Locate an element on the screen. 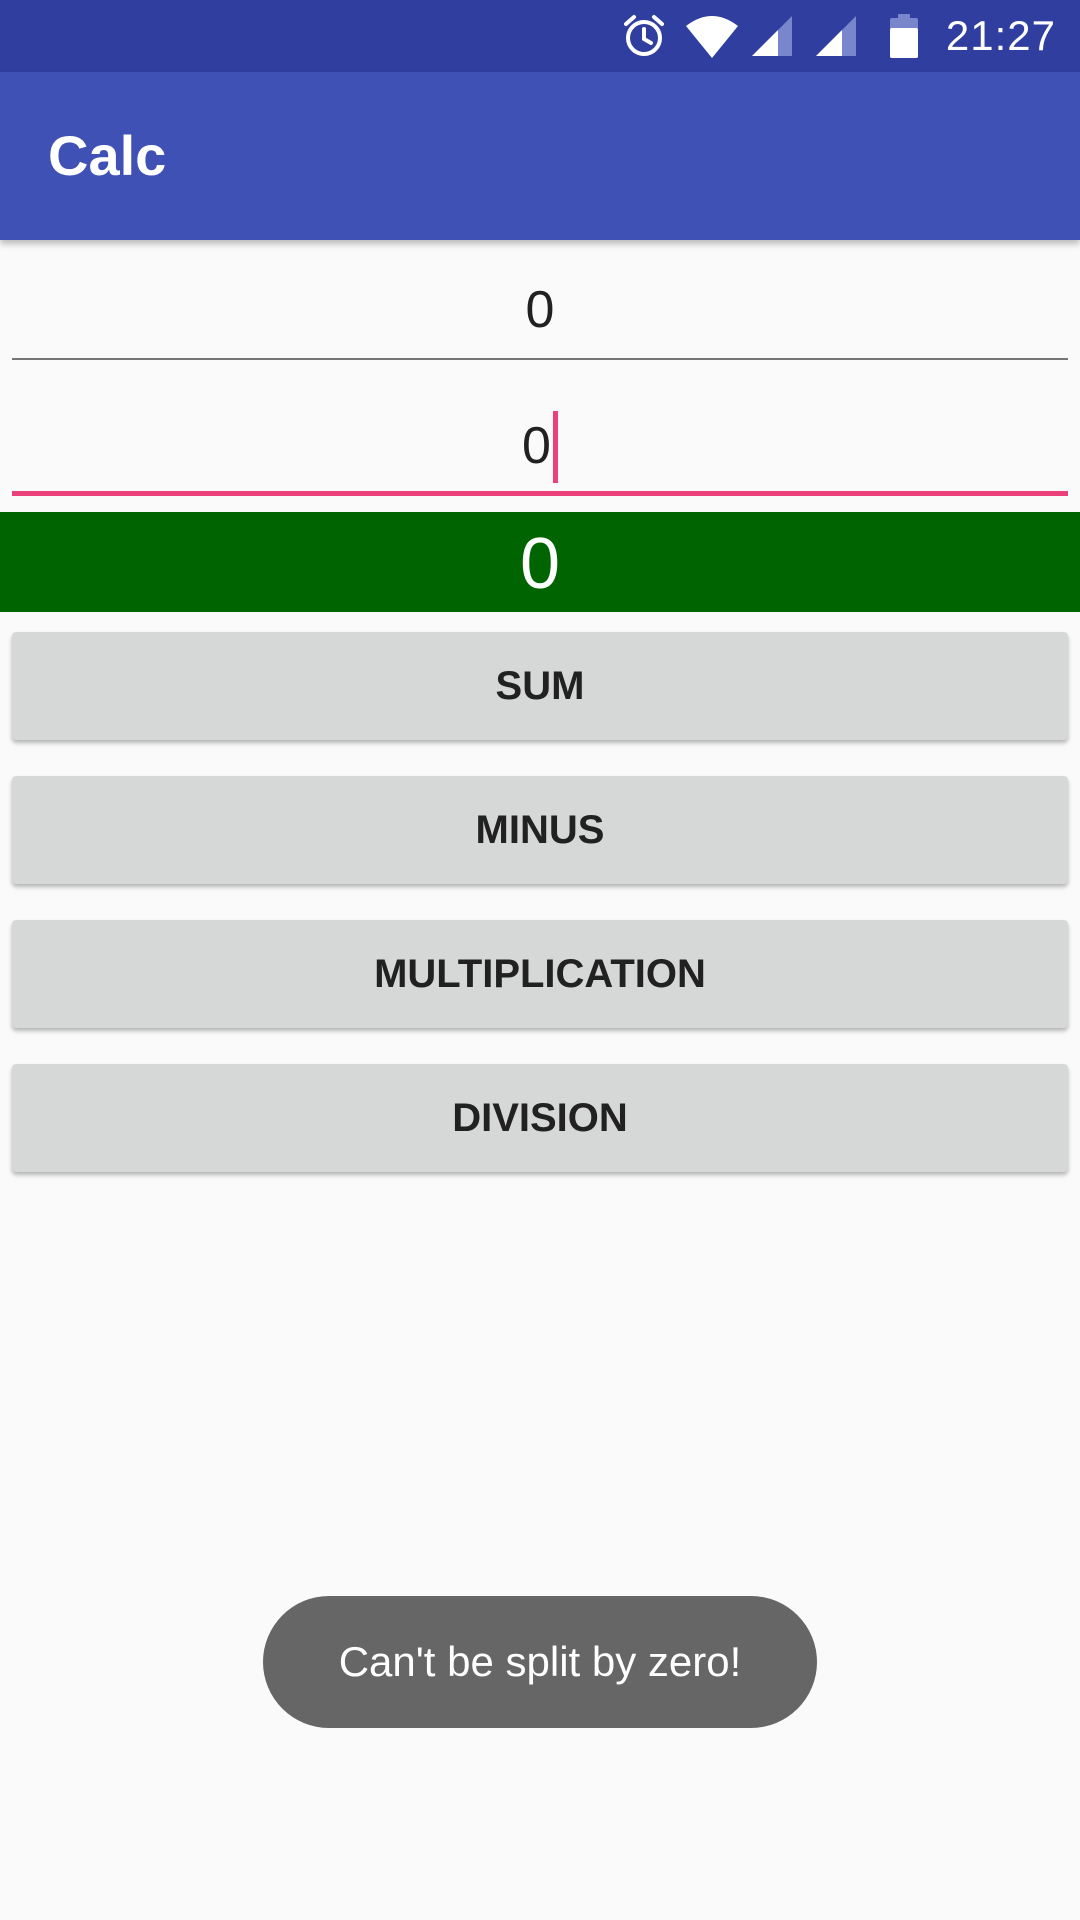  result-display: 0 is located at coordinates (540, 562).